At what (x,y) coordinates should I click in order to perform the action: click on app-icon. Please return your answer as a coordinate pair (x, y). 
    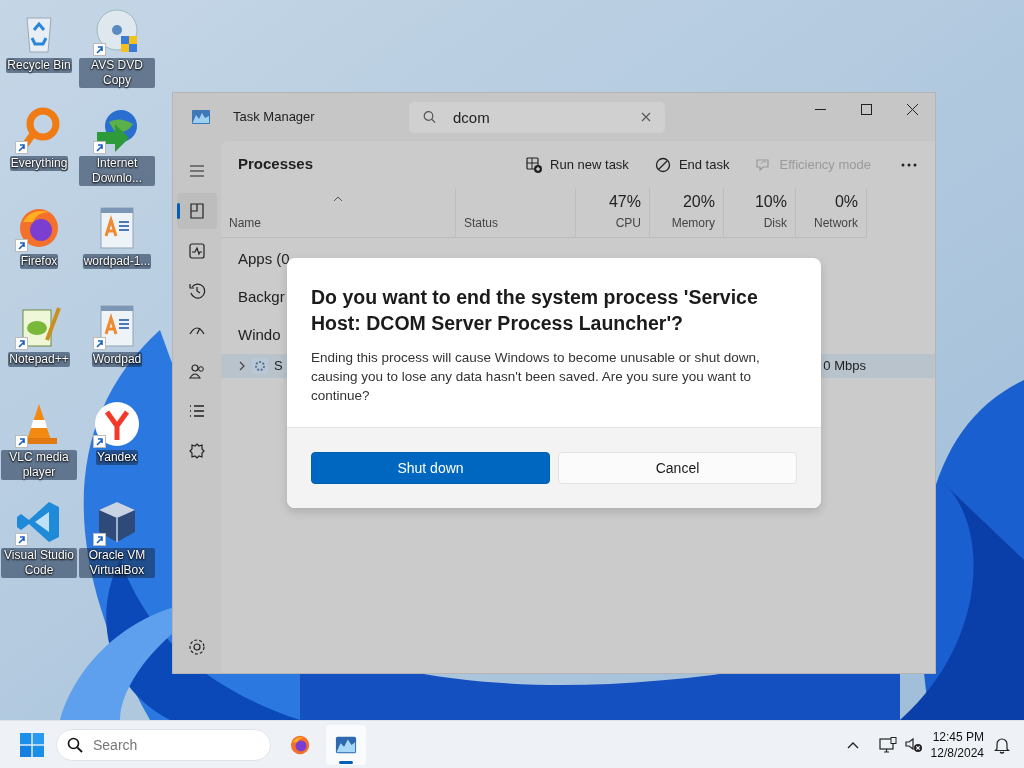
    Looking at the image, I should click on (201, 117).